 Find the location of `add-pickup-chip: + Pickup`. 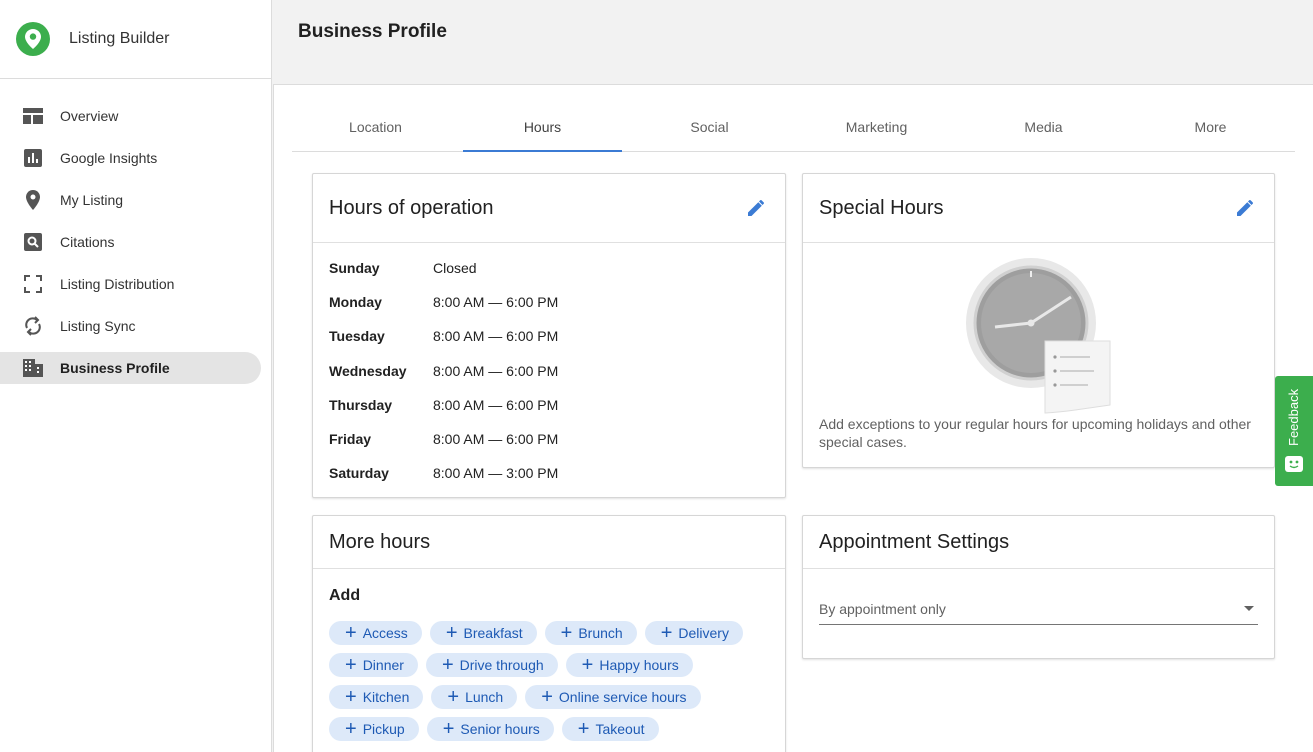

add-pickup-chip: + Pickup is located at coordinates (374, 729).